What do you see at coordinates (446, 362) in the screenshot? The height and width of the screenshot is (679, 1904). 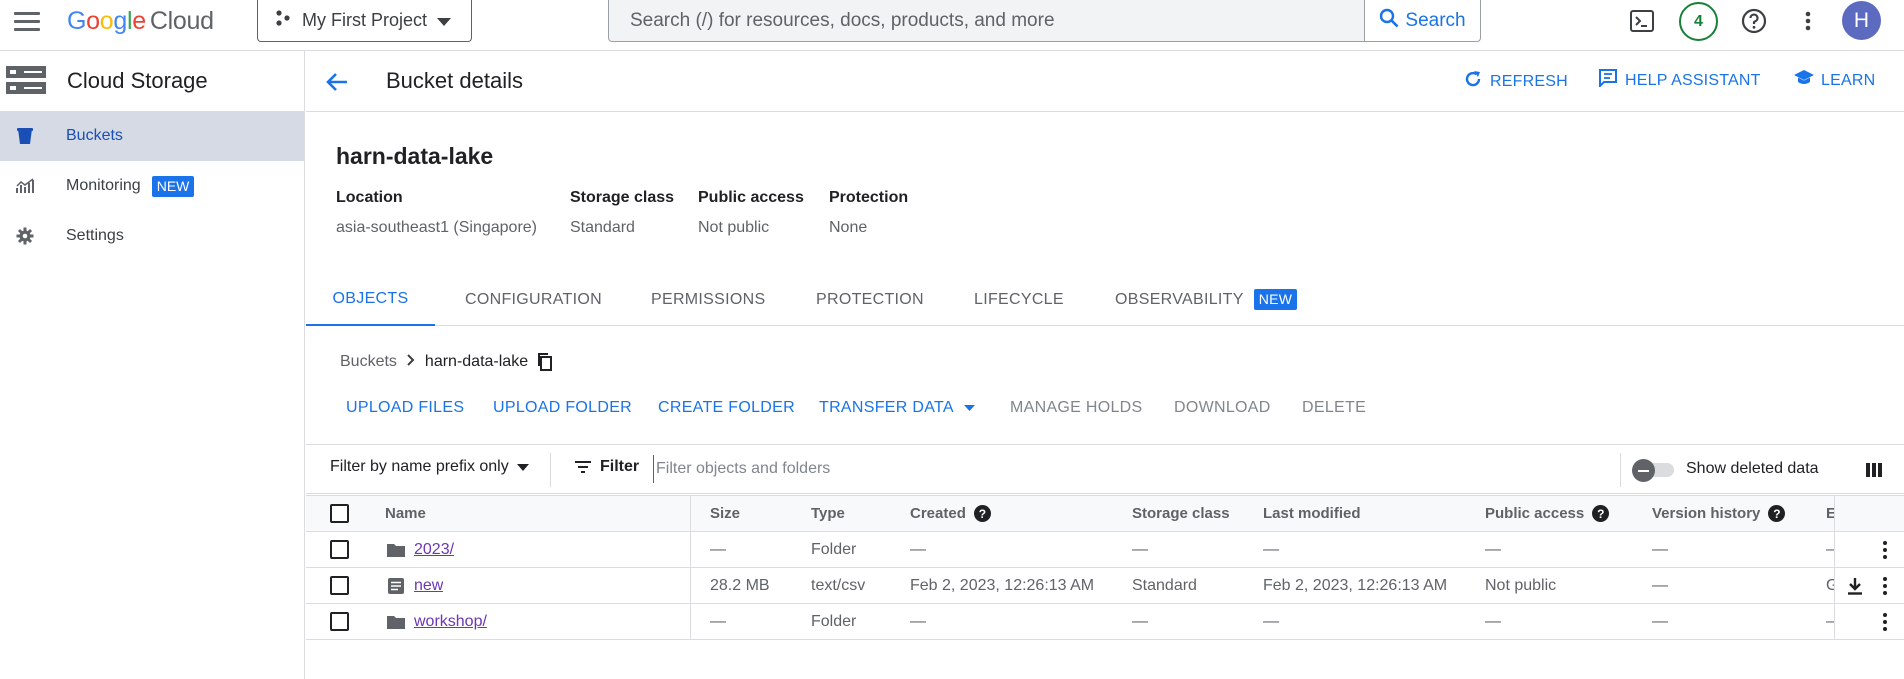 I see `breadcrumb: Buckets harn-data-lake` at bounding box center [446, 362].